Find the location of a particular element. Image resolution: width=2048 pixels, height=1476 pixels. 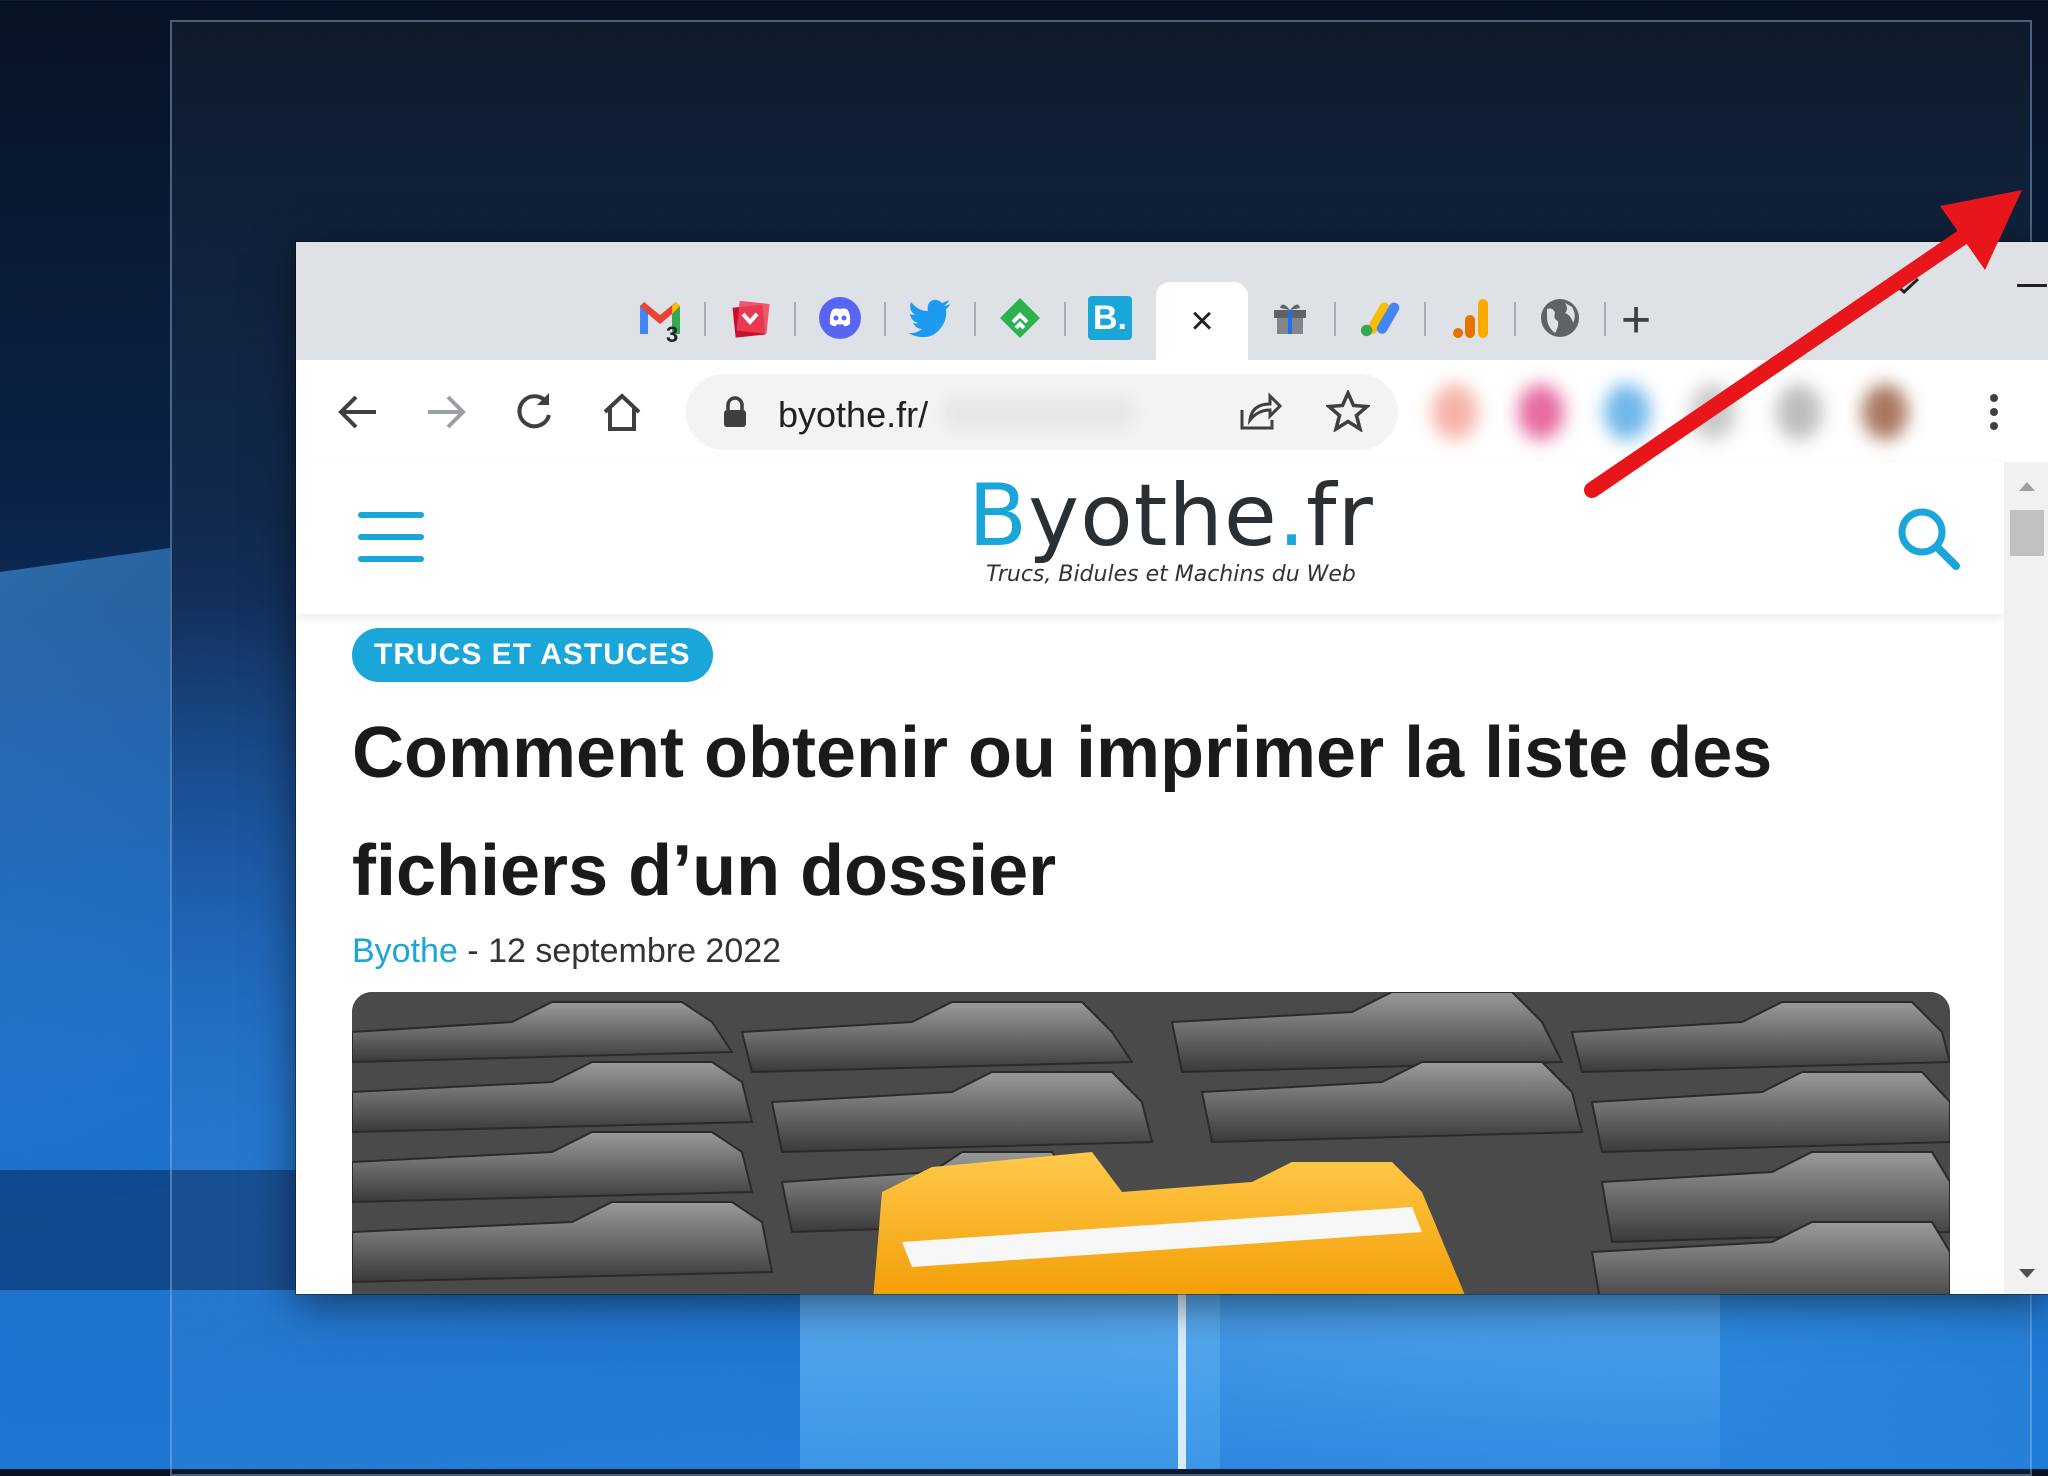

gift-lock-icon is located at coordinates (1290, 318).